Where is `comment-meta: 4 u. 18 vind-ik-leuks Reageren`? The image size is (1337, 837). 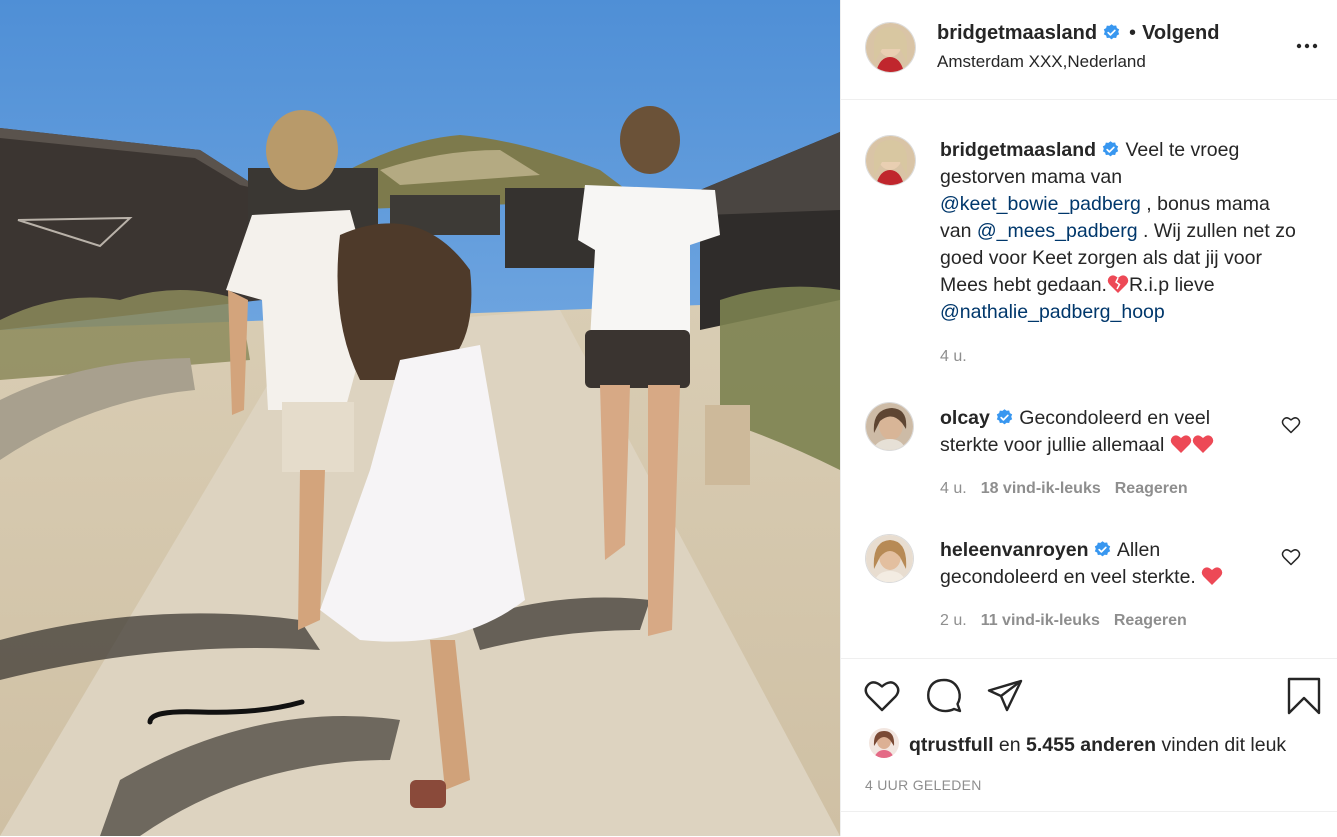 comment-meta: 4 u. 18 vind-ik-leuks Reageren is located at coordinates (1064, 489).